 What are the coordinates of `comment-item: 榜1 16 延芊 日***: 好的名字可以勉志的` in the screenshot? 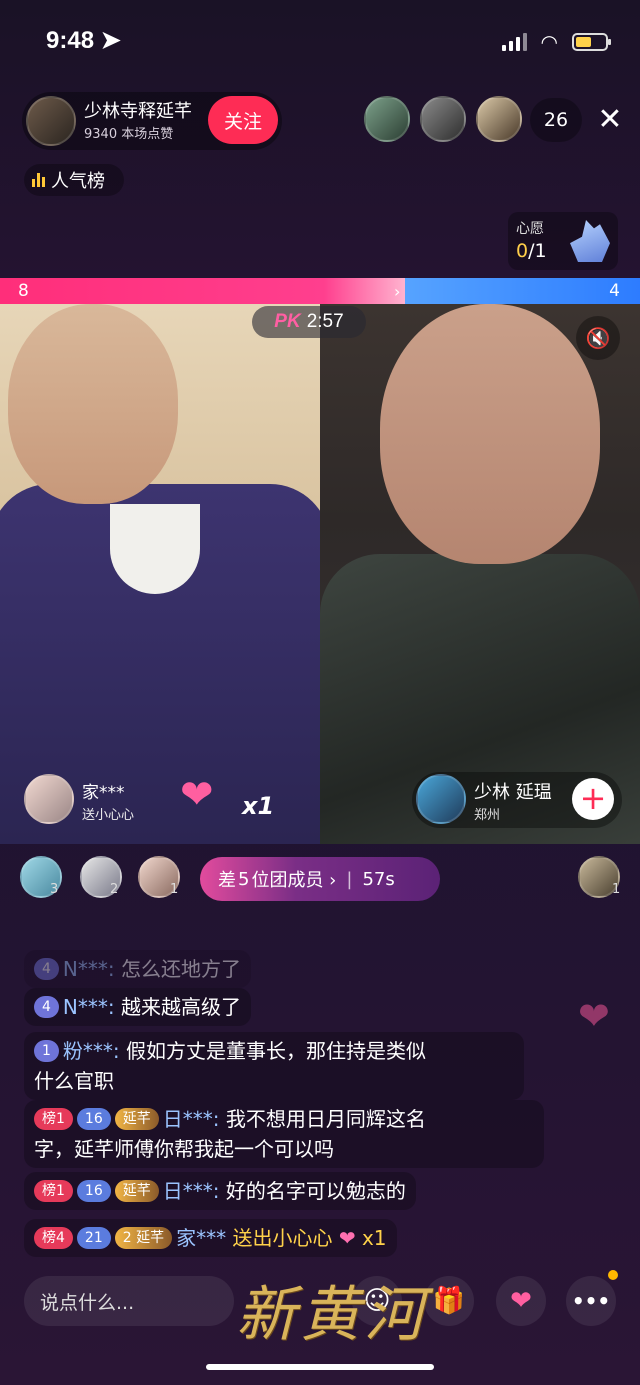 It's located at (220, 1191).